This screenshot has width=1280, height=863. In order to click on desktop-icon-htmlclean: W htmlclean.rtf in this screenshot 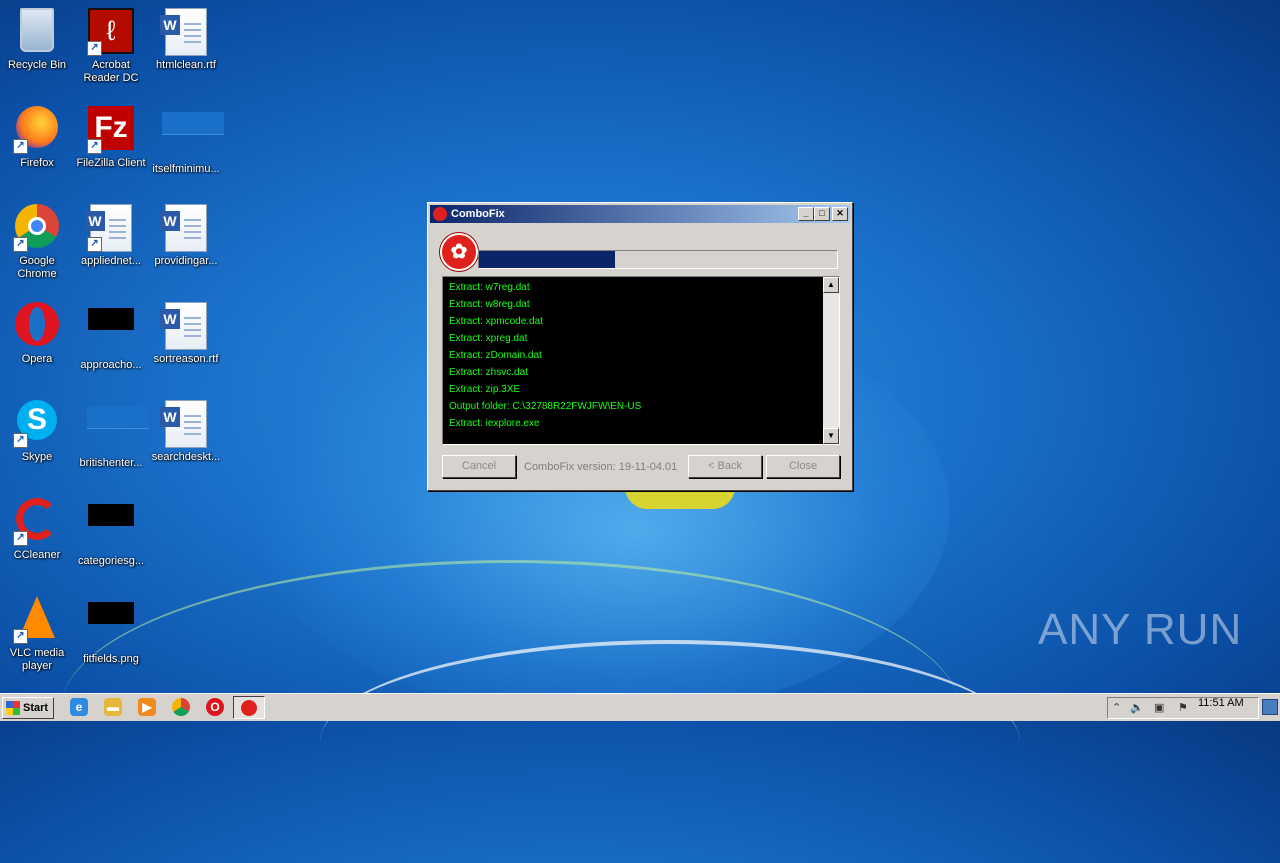, I will do `click(186, 37)`.